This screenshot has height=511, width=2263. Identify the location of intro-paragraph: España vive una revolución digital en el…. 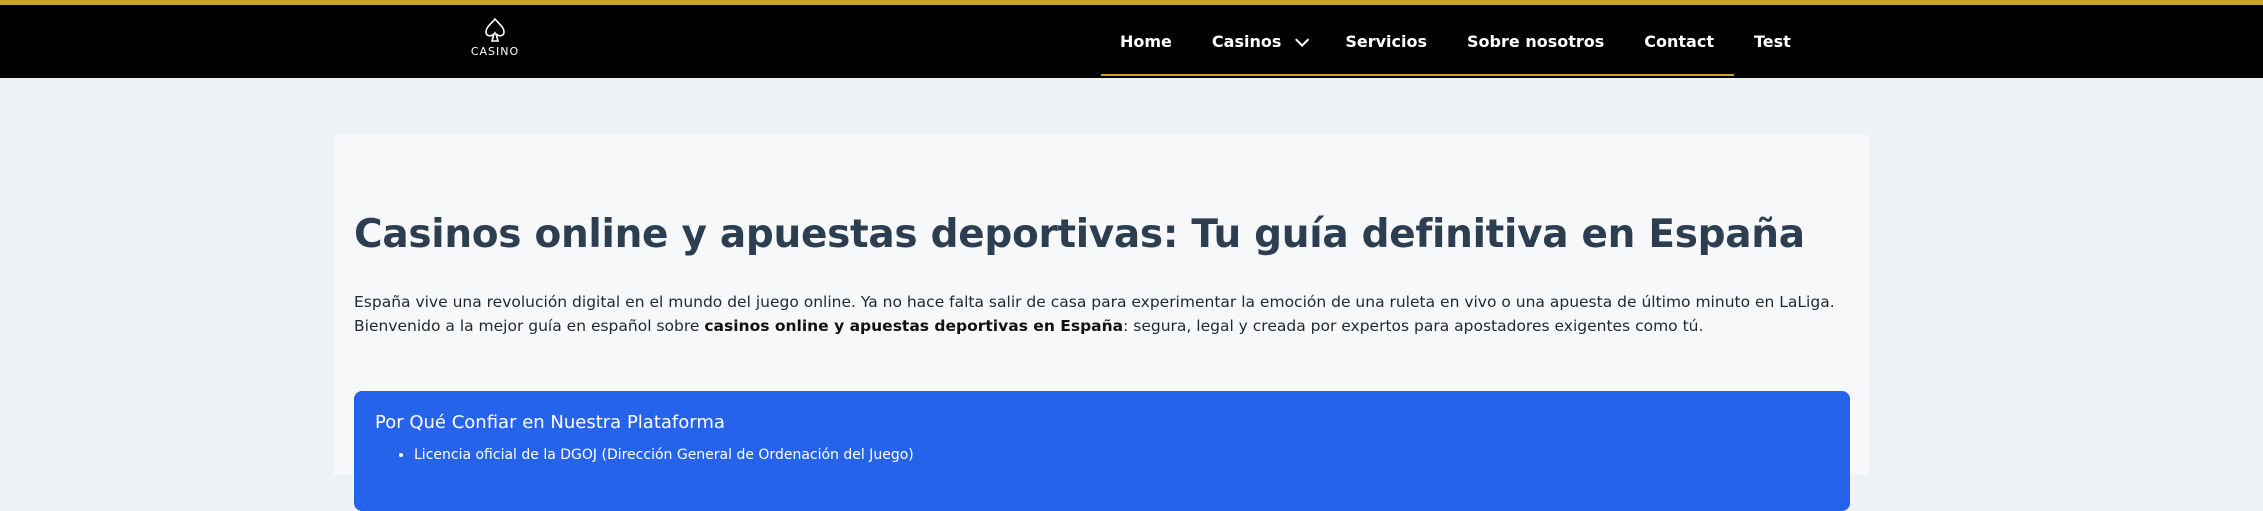
(1104, 314).